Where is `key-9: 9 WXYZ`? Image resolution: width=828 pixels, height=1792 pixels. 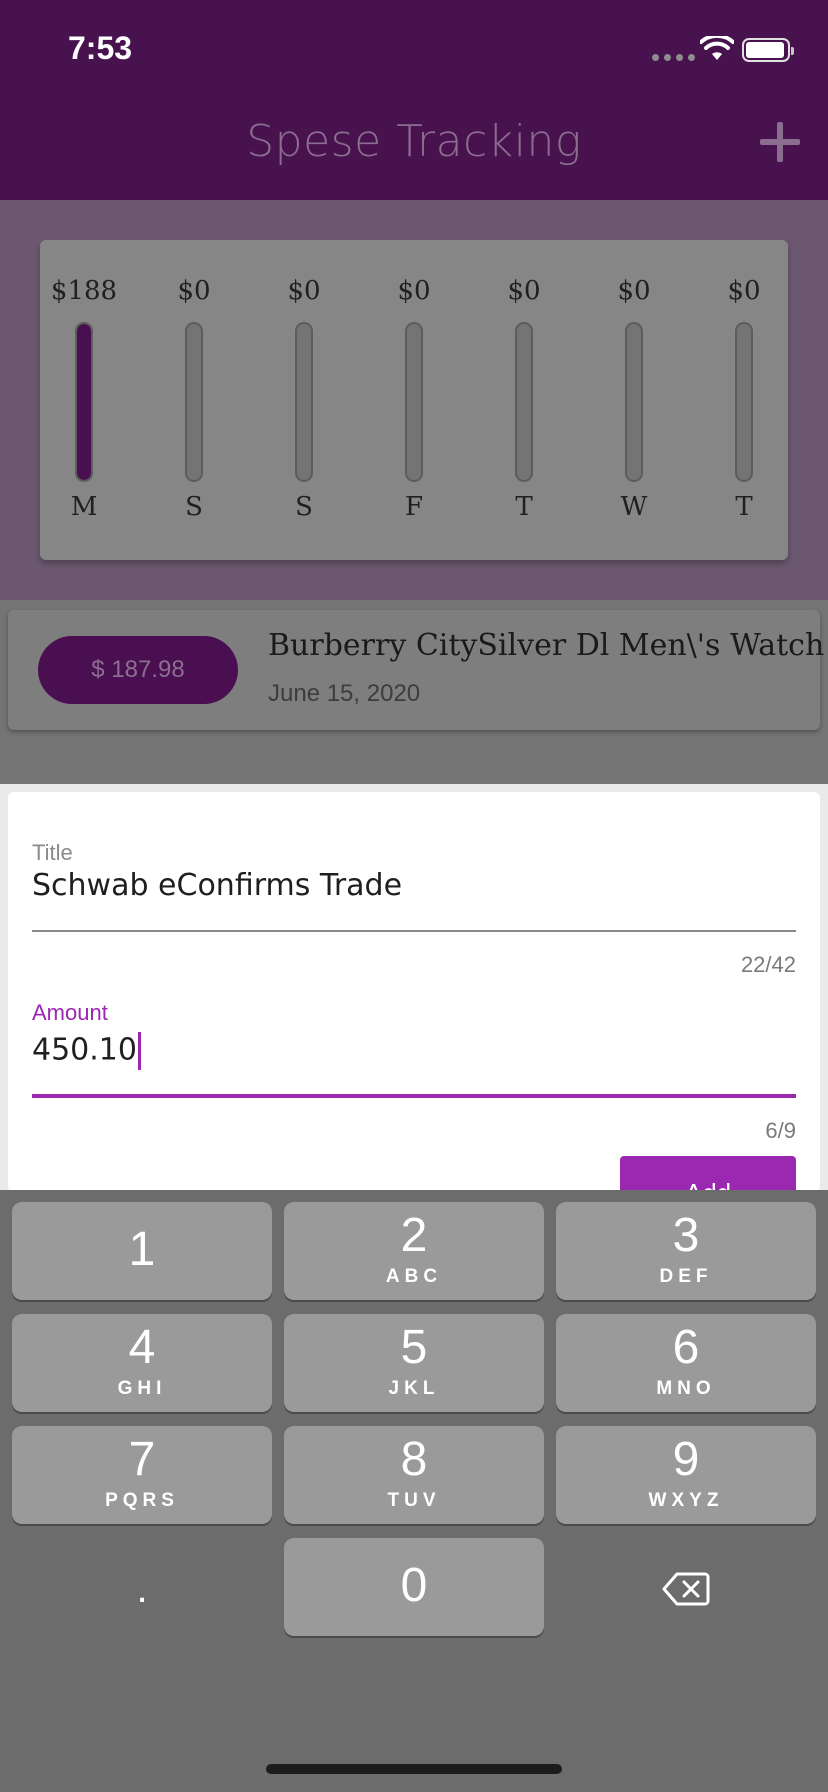
key-9: 9 WXYZ is located at coordinates (686, 1475).